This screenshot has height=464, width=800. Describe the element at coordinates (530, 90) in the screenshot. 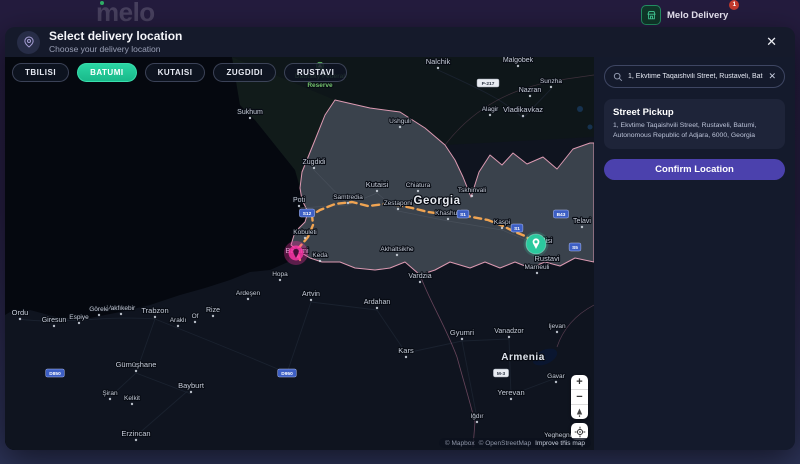

I see `svg-text: Nazran` at that location.